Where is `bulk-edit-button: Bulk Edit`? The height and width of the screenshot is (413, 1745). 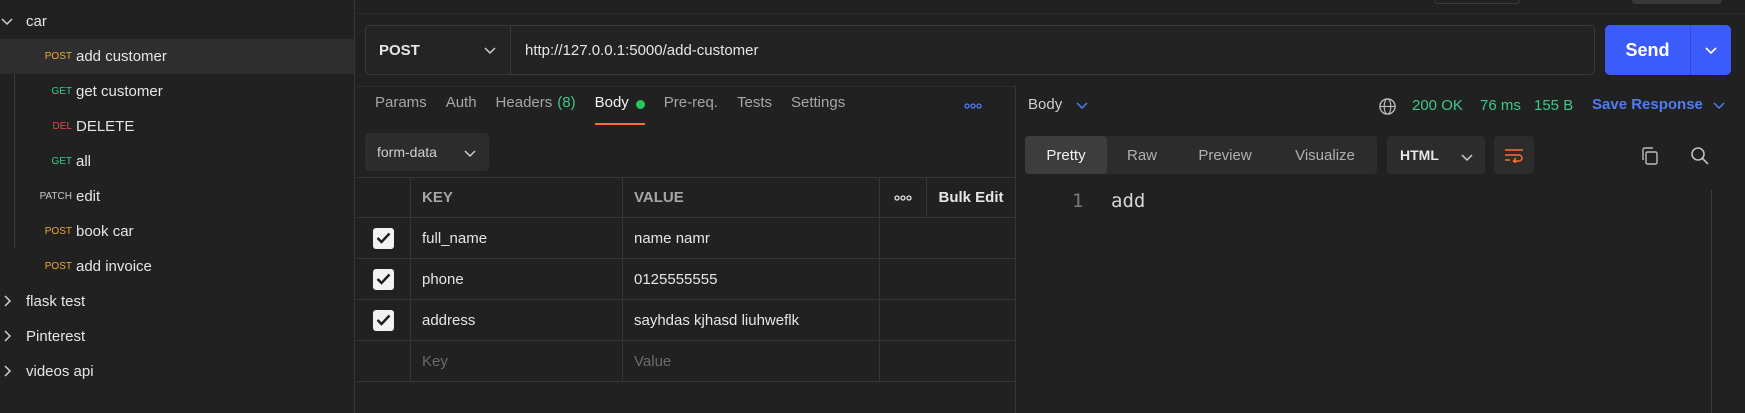
bulk-edit-button: Bulk Edit is located at coordinates (971, 197).